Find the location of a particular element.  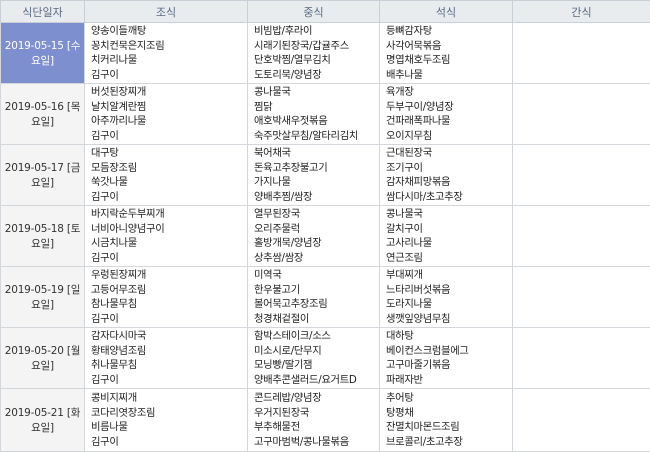

menu-item: 우거지된장국 is located at coordinates (316, 413).